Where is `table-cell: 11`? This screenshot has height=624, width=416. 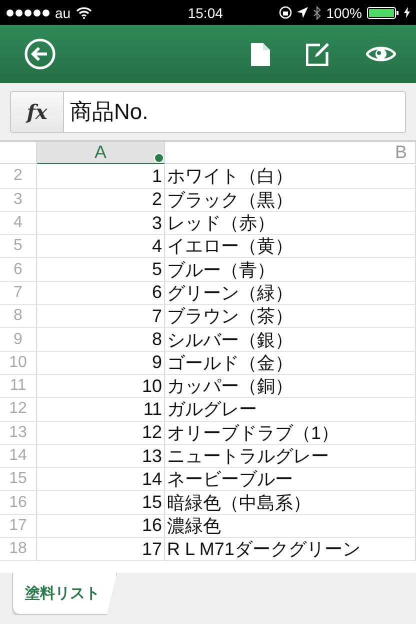 table-cell: 11 is located at coordinates (101, 410).